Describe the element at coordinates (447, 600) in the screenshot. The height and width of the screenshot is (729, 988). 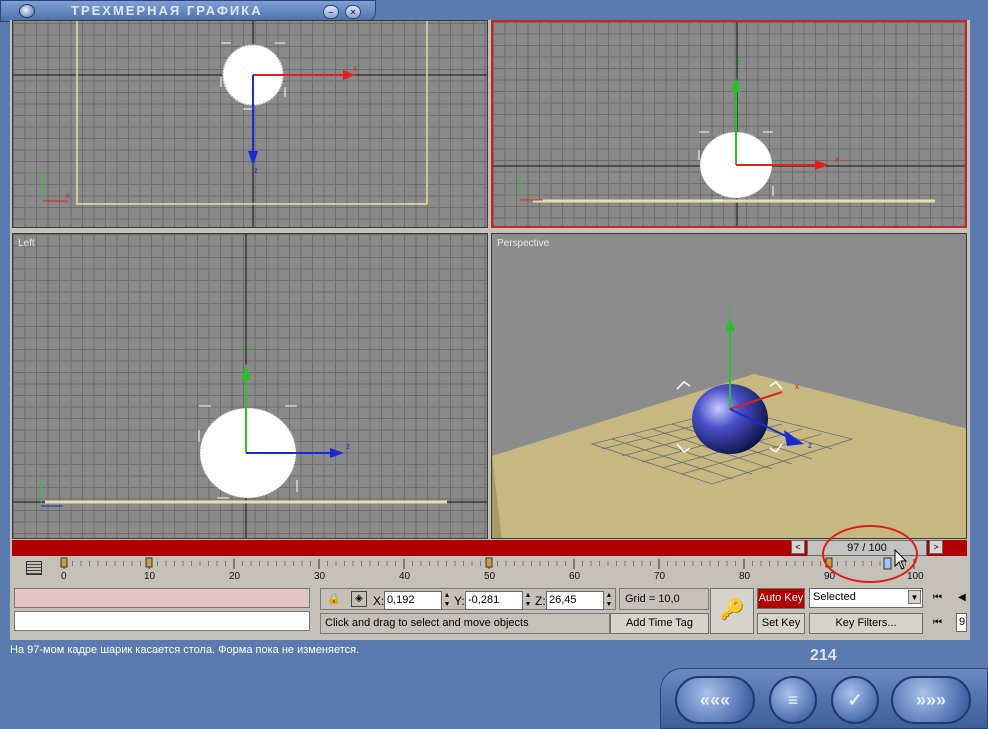
I see `x-spinner-icon: ▲ ▼` at that location.